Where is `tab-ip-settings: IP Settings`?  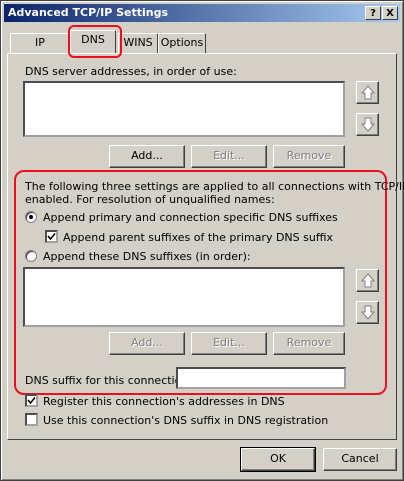
tab-ip-settings: IP Settings is located at coordinates (40, 50).